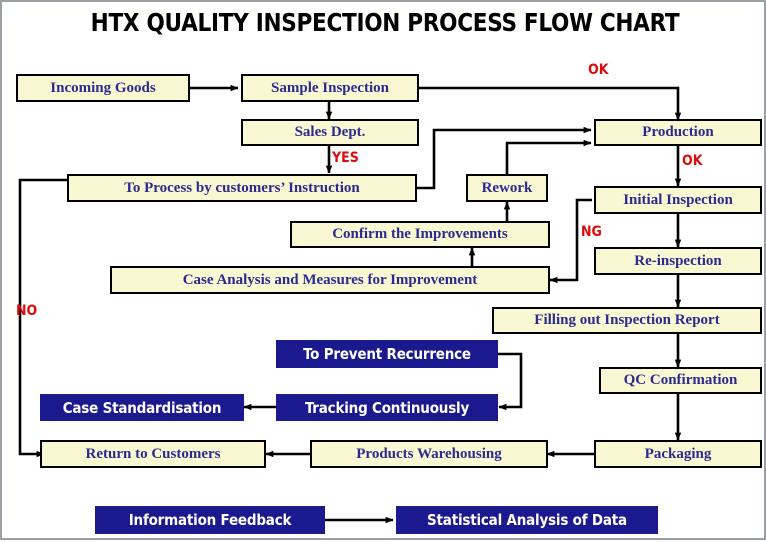  I want to click on node-case-standardisation: Case Standardisation, so click(142, 407).